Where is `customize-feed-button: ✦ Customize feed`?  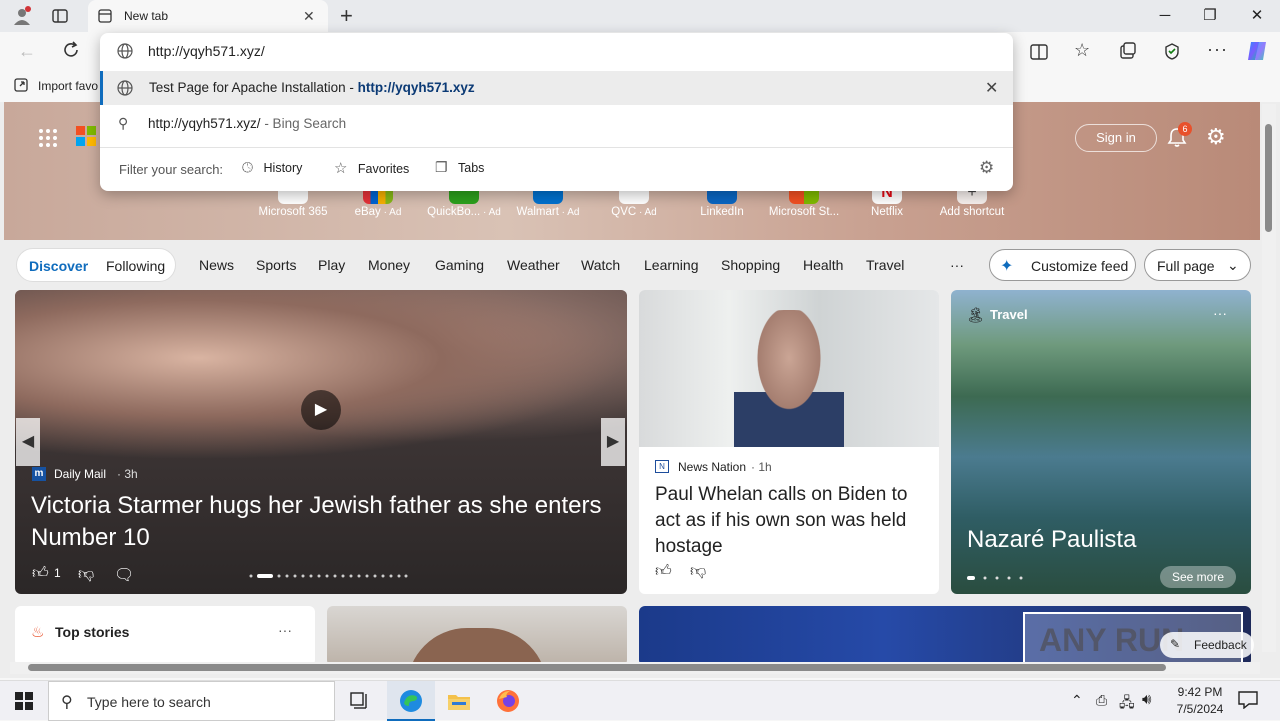 customize-feed-button: ✦ Customize feed is located at coordinates (1062, 265).